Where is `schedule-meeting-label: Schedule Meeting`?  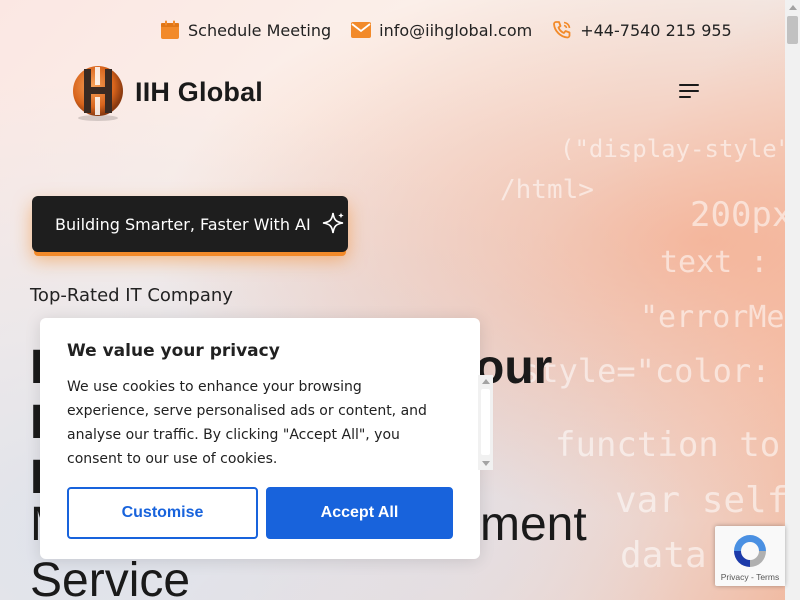
schedule-meeting-label: Schedule Meeting is located at coordinates (260, 30).